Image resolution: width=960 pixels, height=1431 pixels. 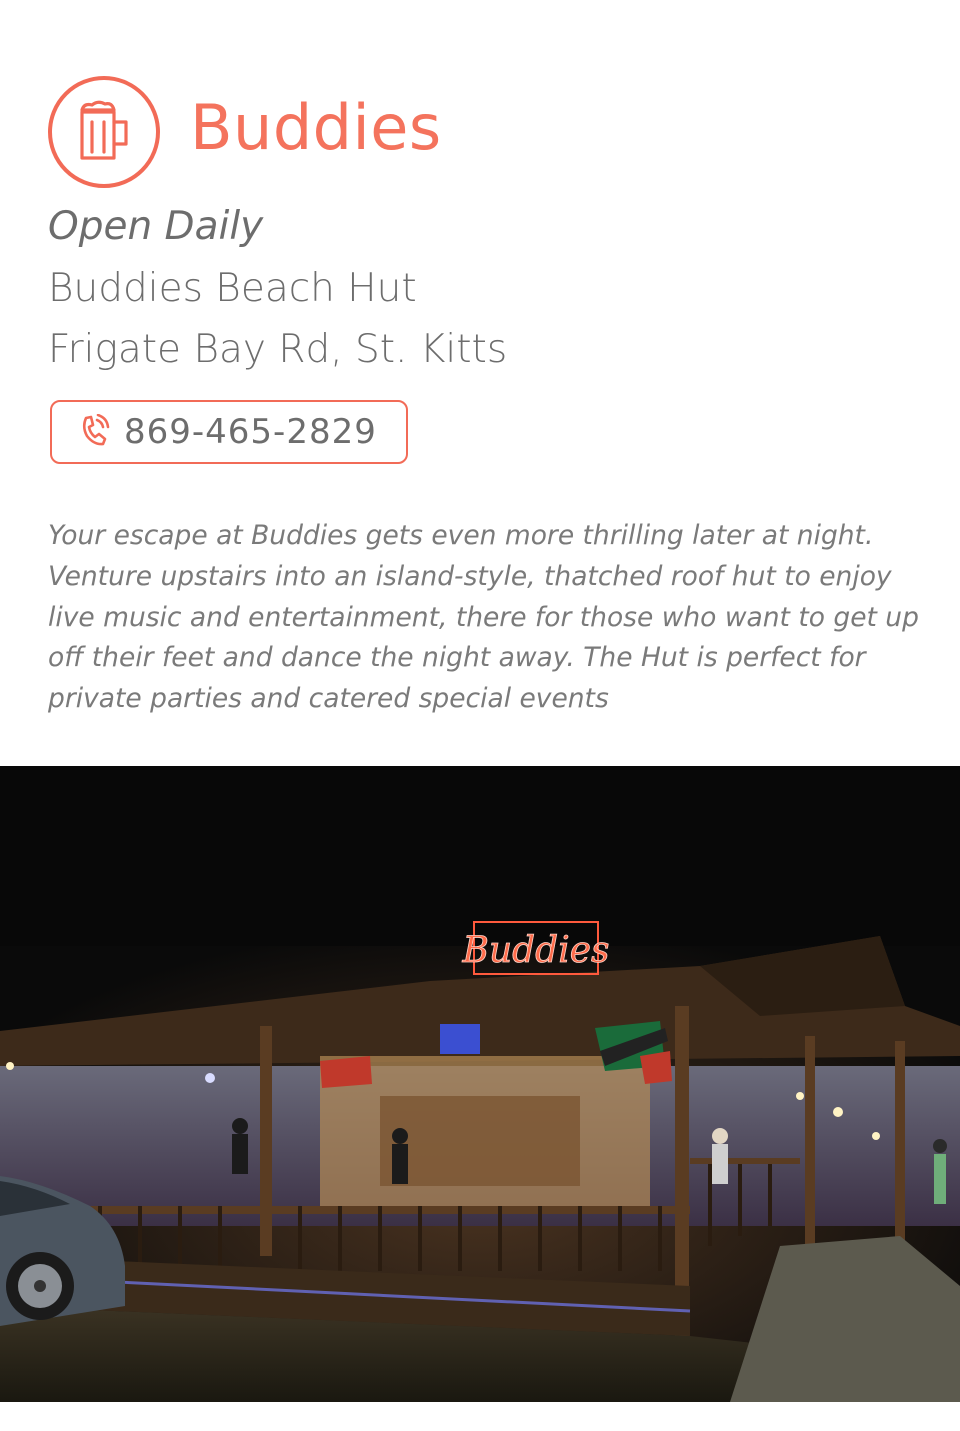 I want to click on phone-icon, so click(x=95, y=431).